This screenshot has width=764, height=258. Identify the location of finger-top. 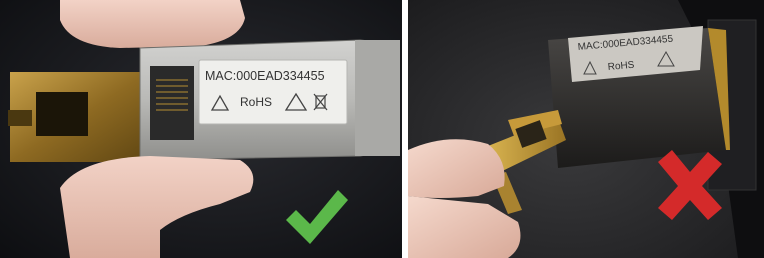
(152, 24).